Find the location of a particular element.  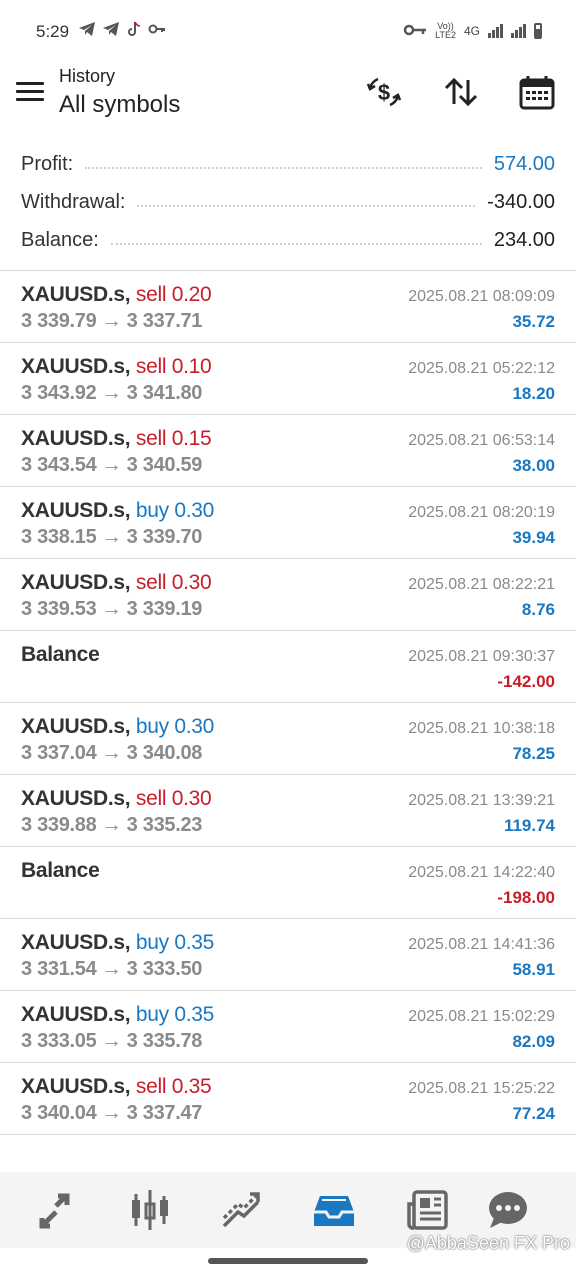

quotes-arrows-icon is located at coordinates (54, 1211).